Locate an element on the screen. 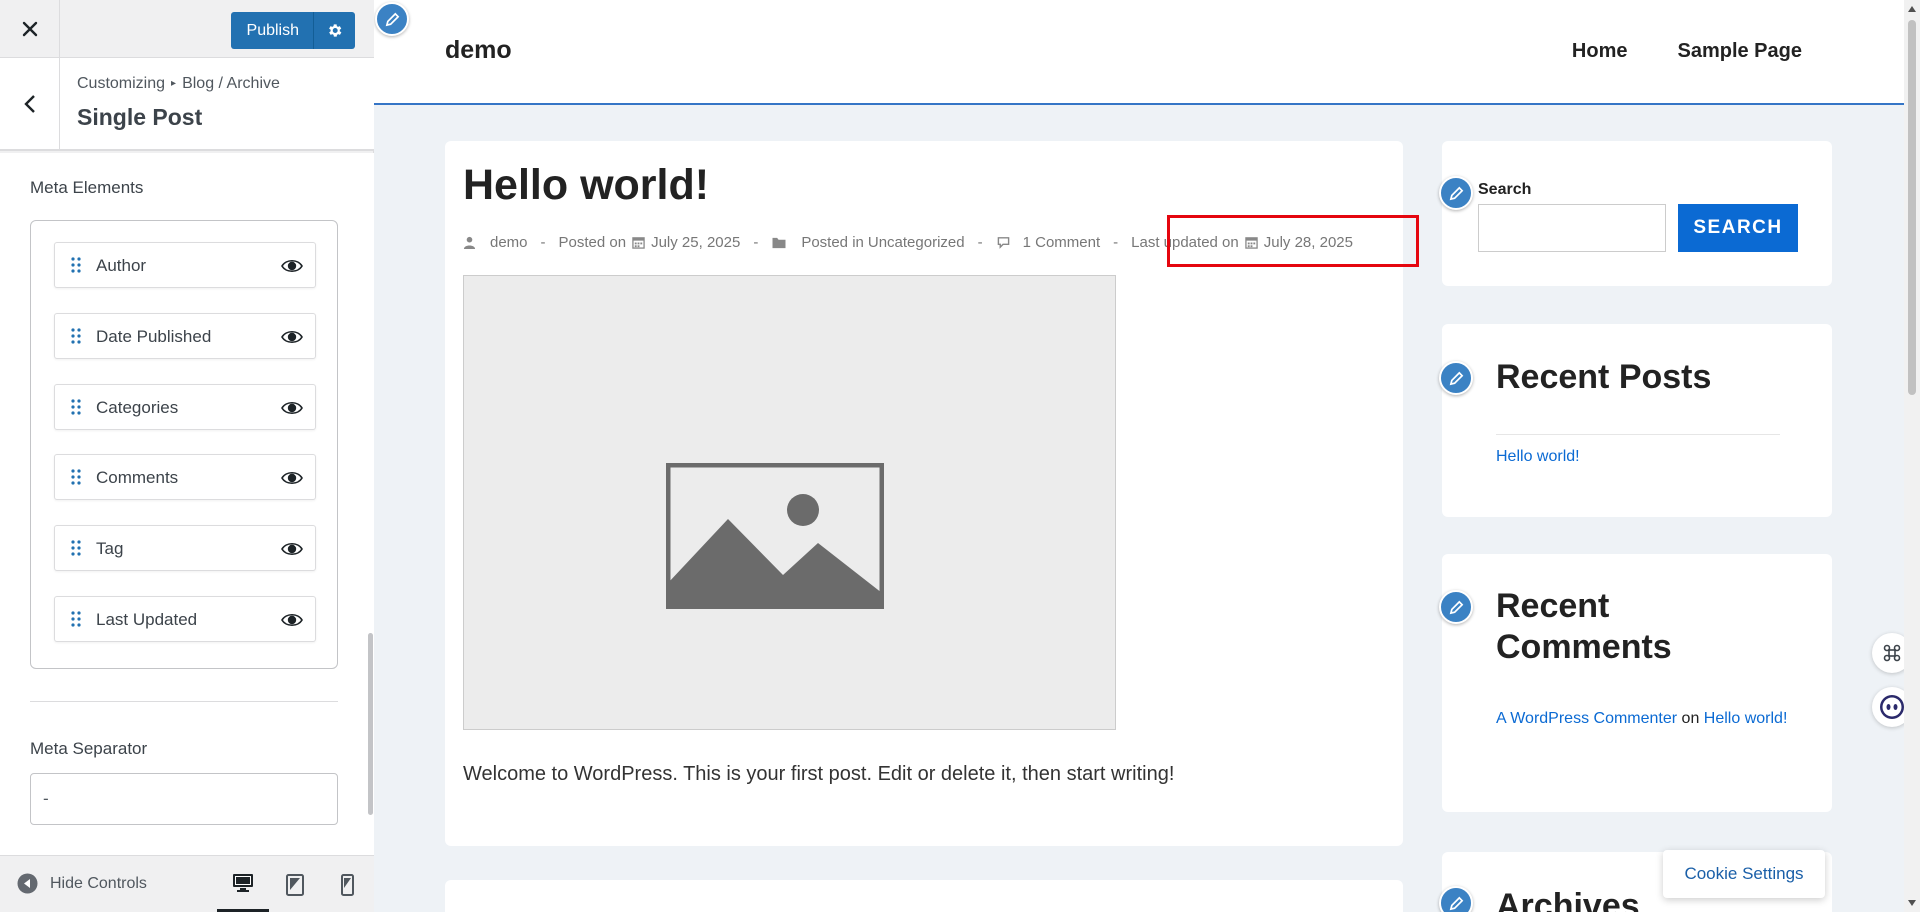  archives-heading: Archives is located at coordinates (1568, 899).